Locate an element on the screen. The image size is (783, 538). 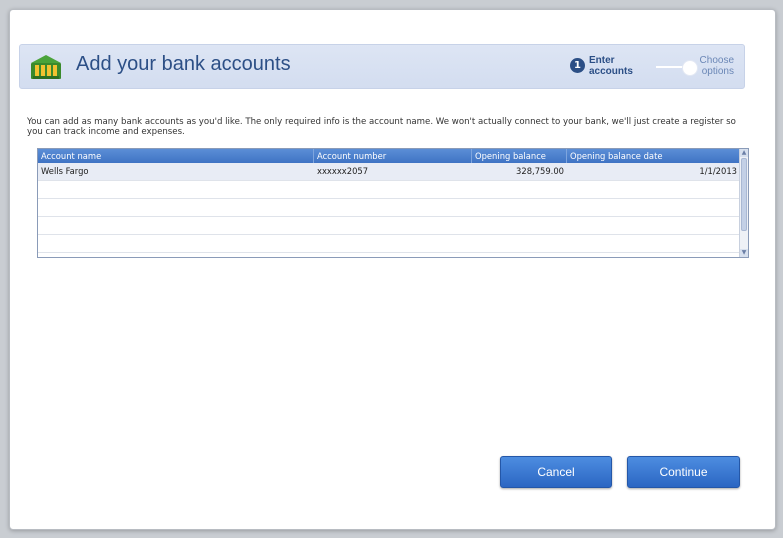
cell-opening-balance: 328,759.00 is located at coordinates (519, 171).